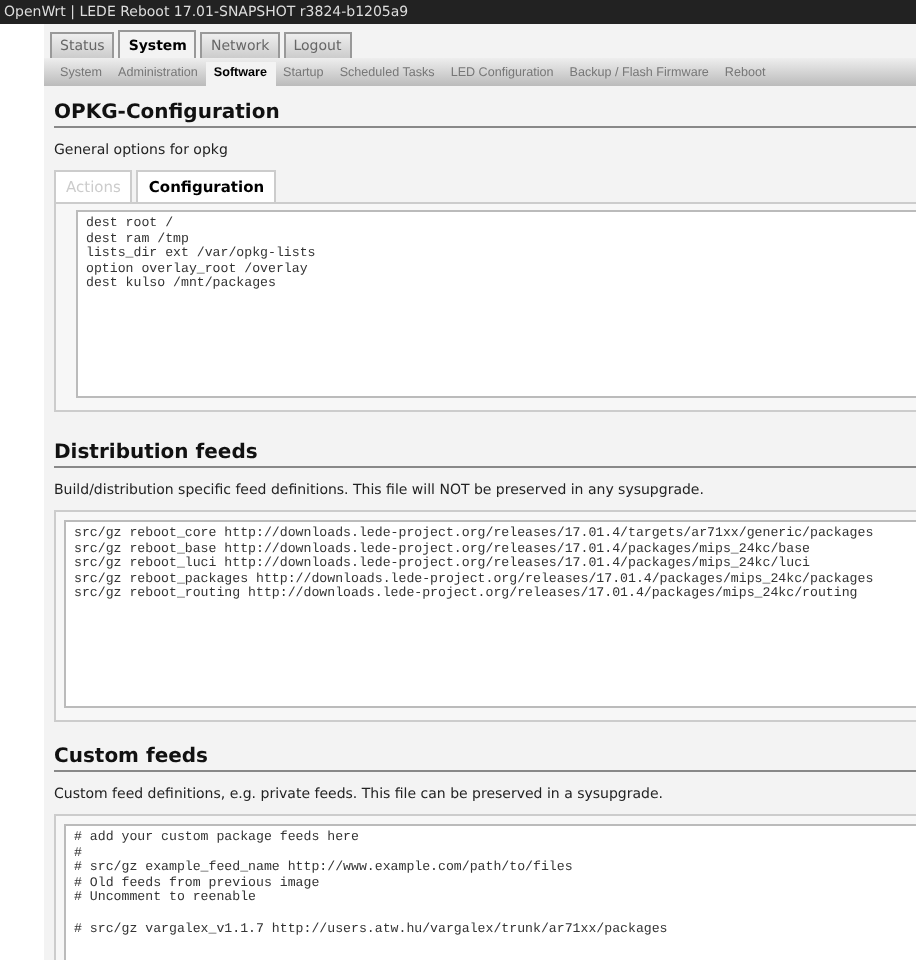  What do you see at coordinates (485, 757) in the screenshot?
I see `section-heading: Custom feeds` at bounding box center [485, 757].